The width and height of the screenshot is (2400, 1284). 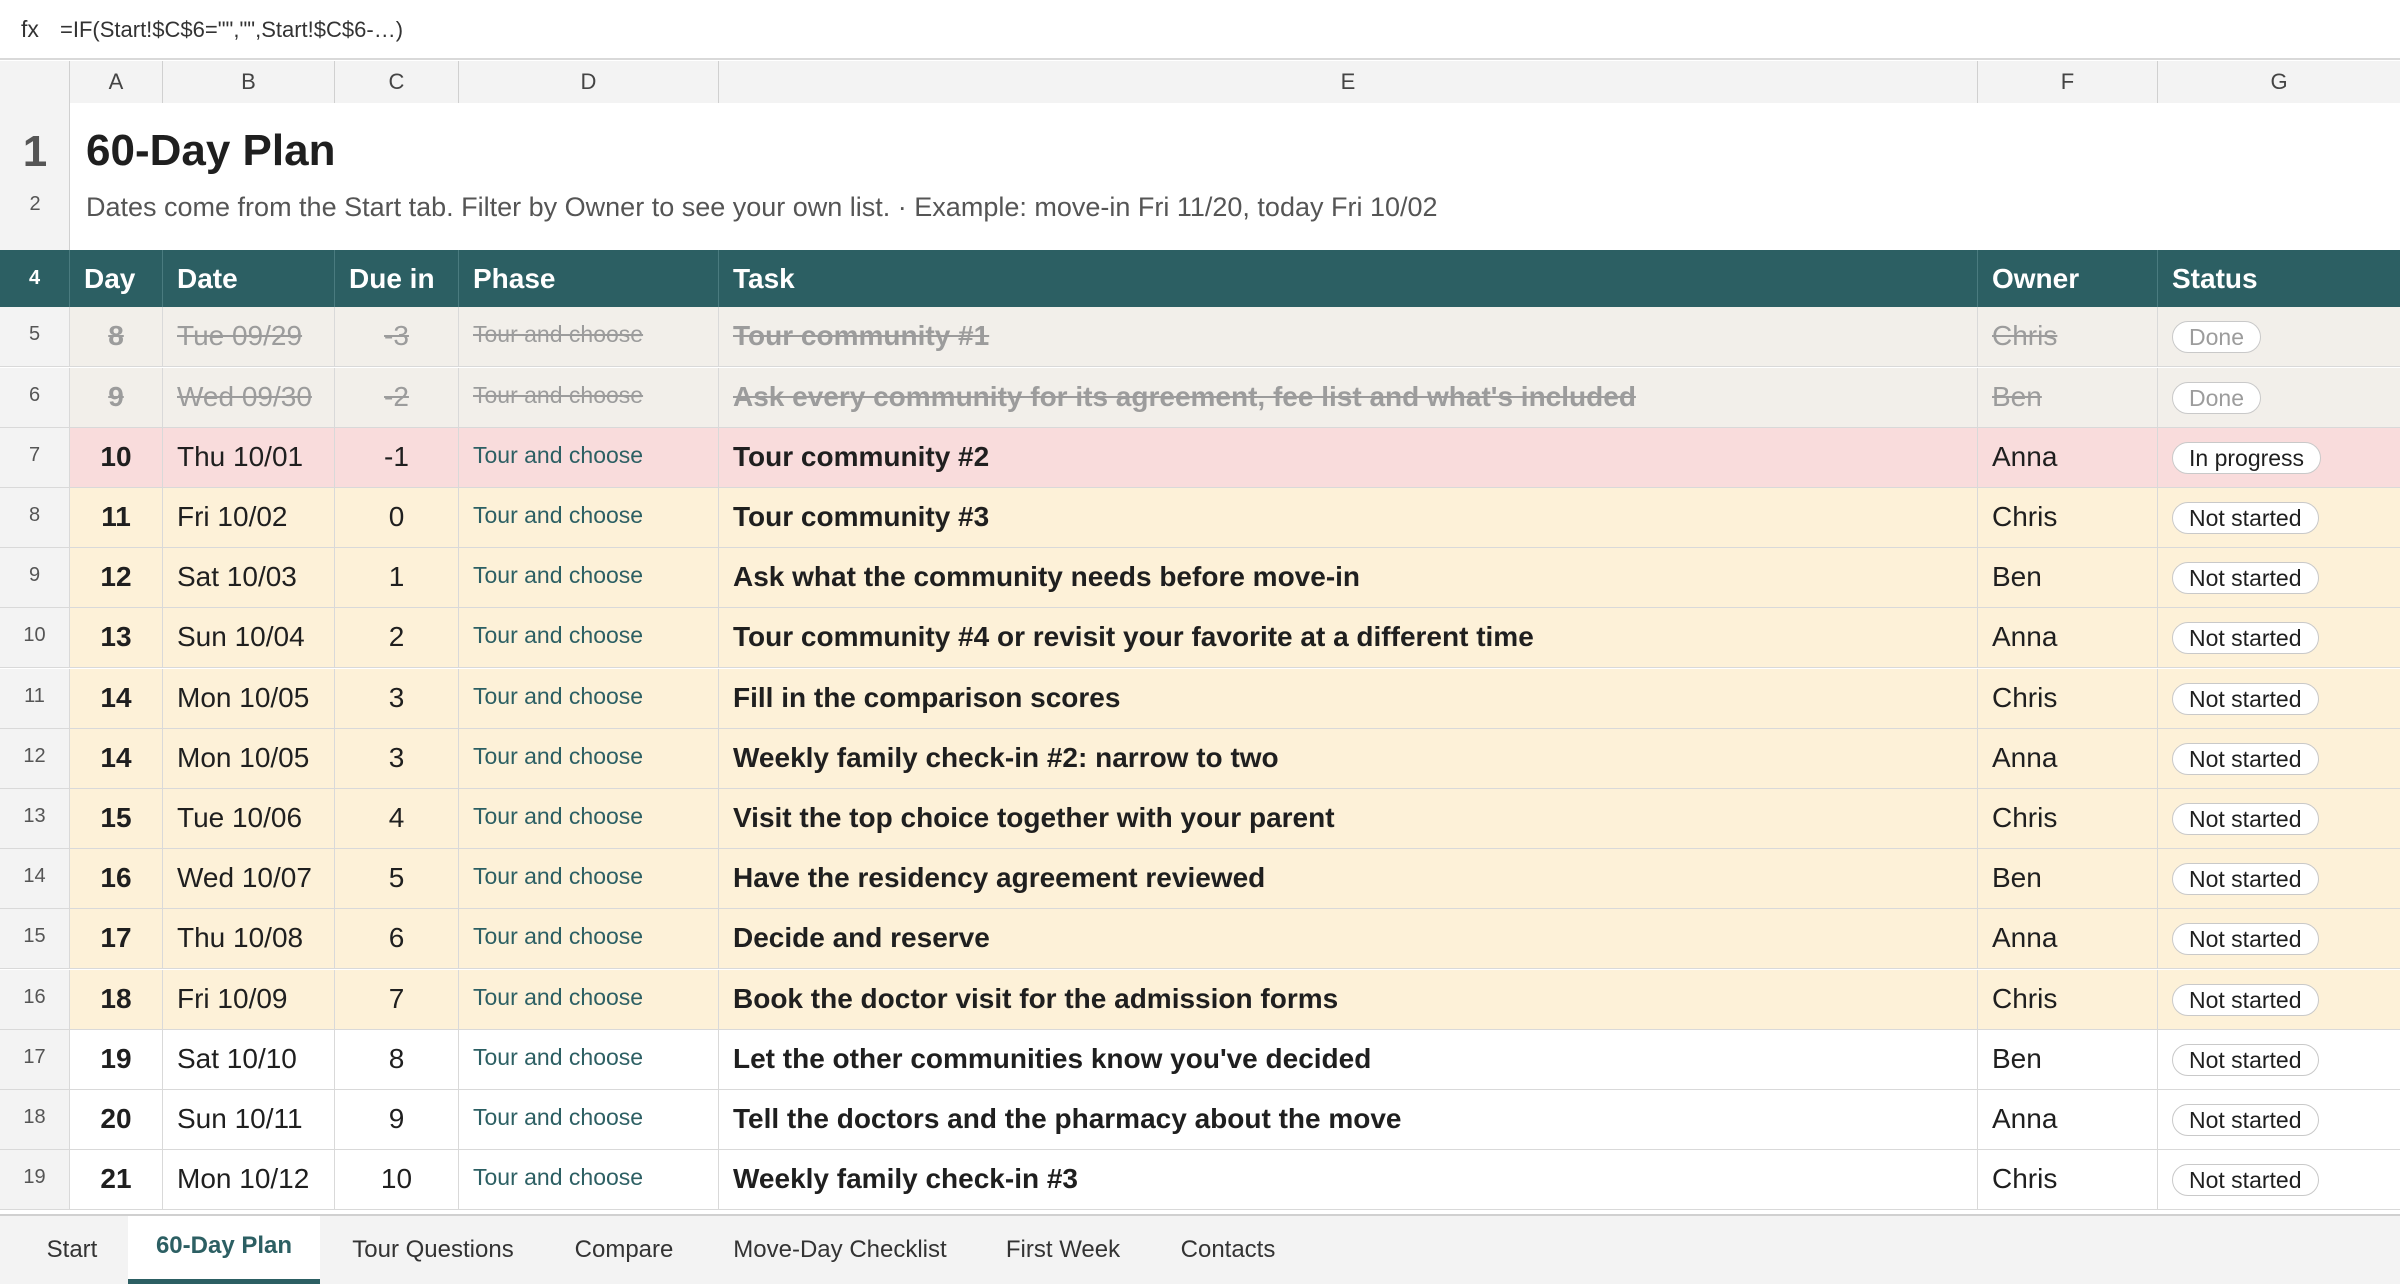 What do you see at coordinates (35, 758) in the screenshot?
I see `row-number: 12` at bounding box center [35, 758].